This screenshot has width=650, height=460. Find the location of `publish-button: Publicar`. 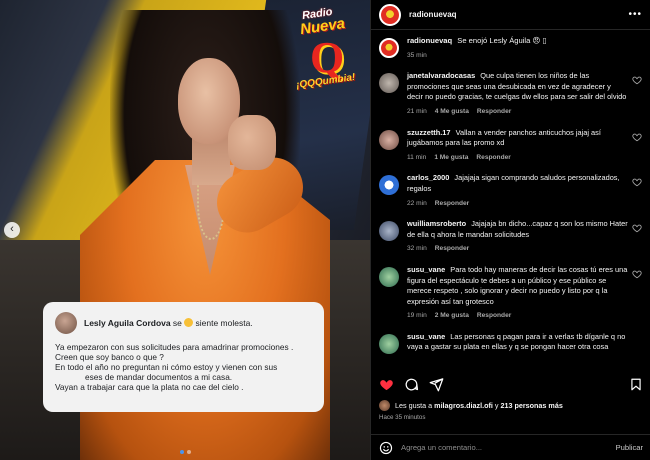

publish-button: Publicar is located at coordinates (629, 447).